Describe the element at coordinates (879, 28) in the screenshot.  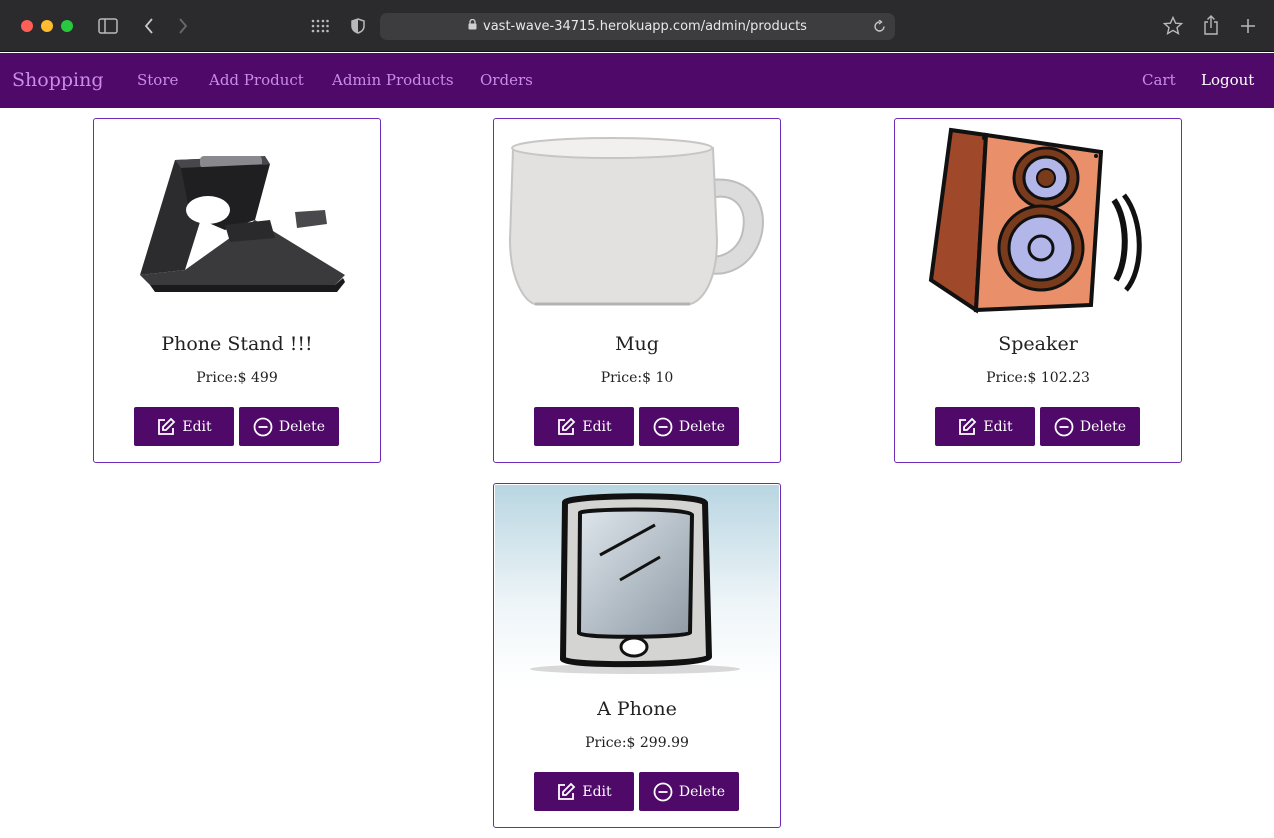
I see `reload-icon` at that location.